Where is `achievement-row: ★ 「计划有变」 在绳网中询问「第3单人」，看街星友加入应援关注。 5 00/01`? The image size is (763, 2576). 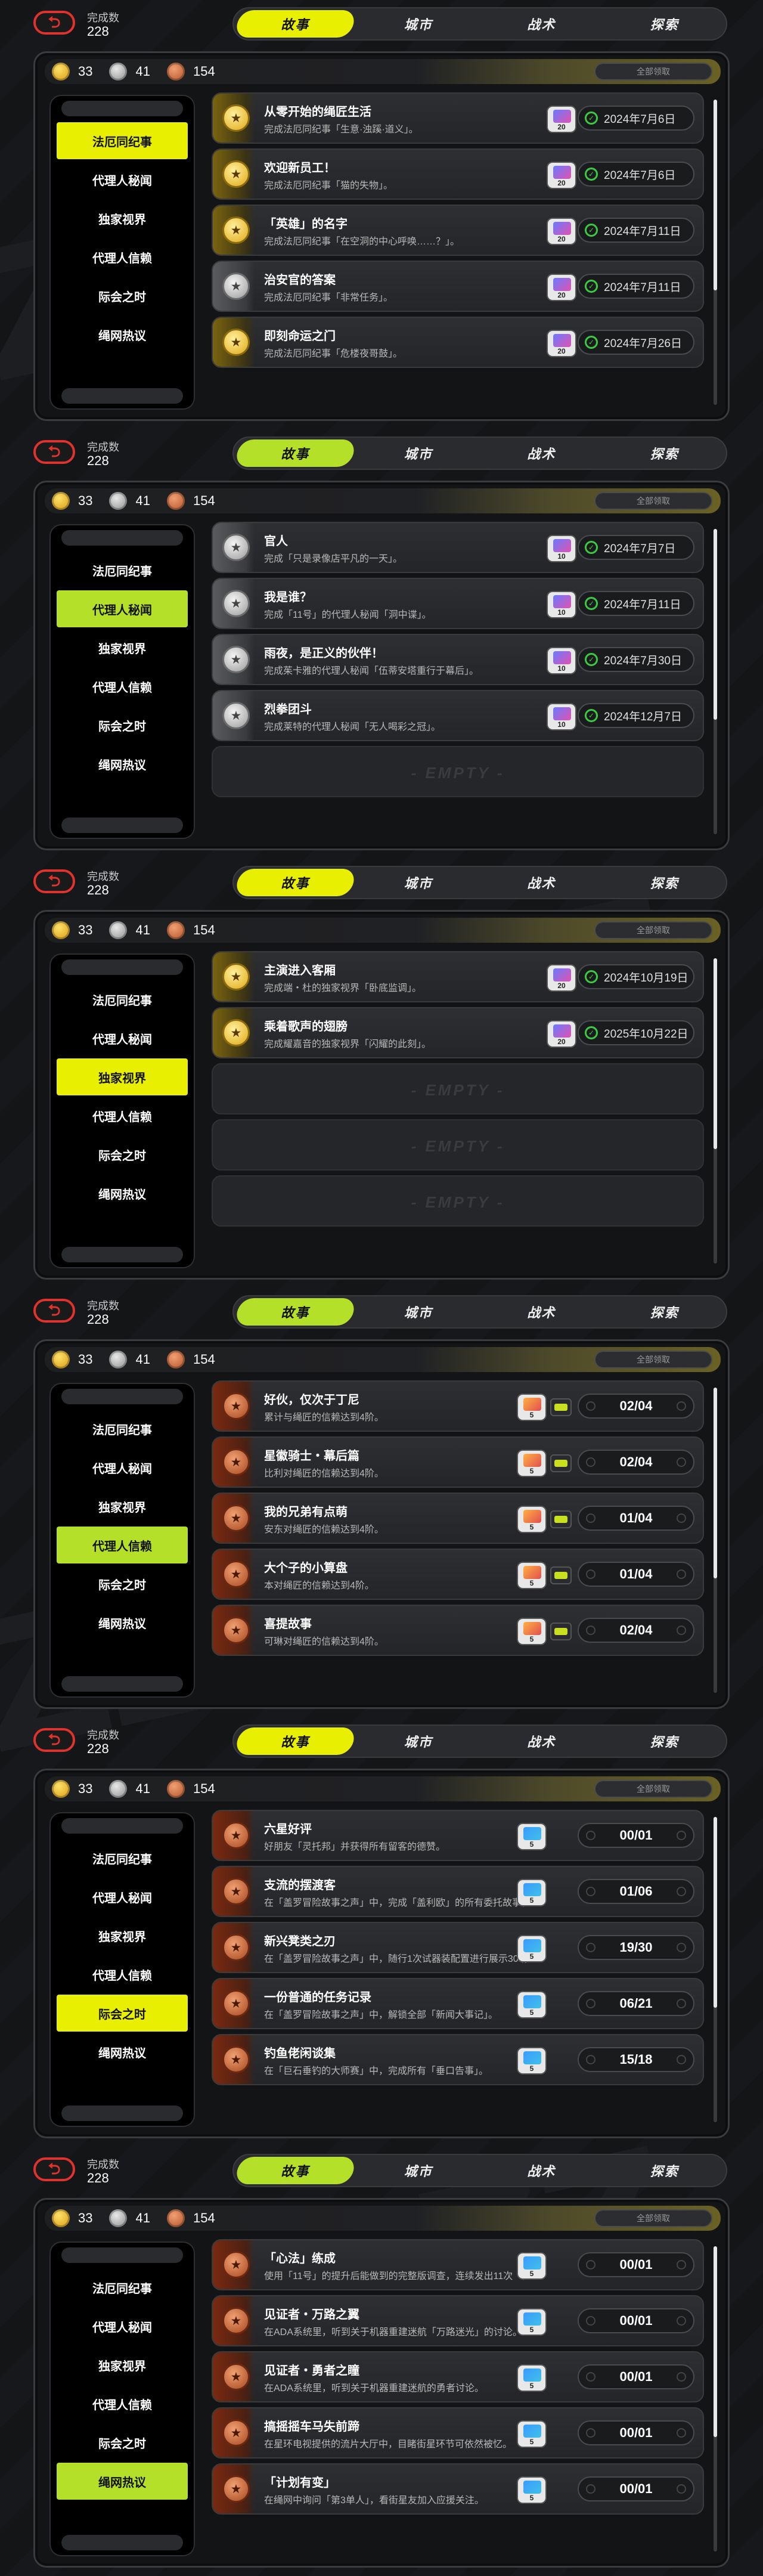
achievement-row: ★ 「计划有变」 在绳网中询问「第3单人」，看街星友加入应援关注。 5 00/01 is located at coordinates (458, 2489).